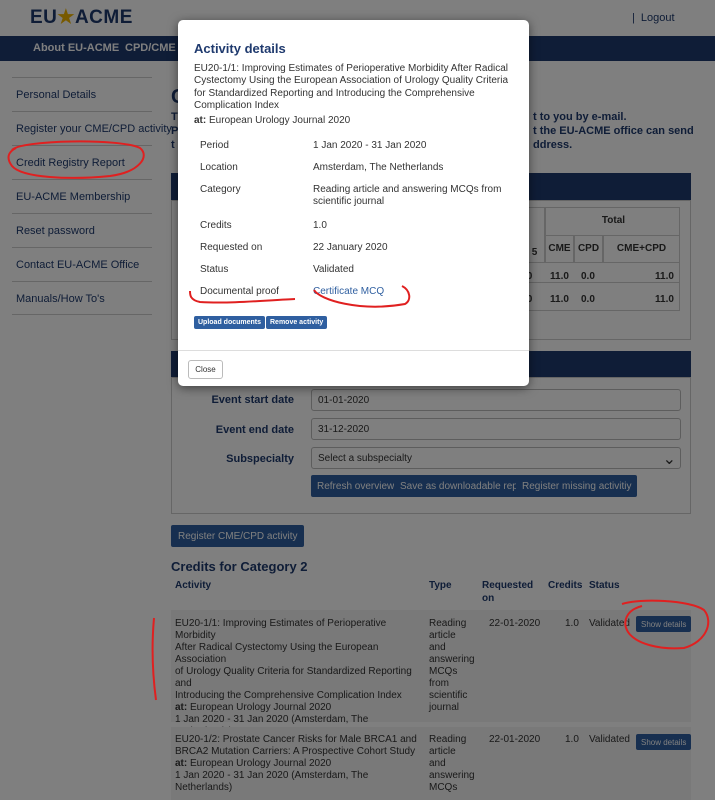  I want to click on modal-title: Activity details, so click(240, 48).